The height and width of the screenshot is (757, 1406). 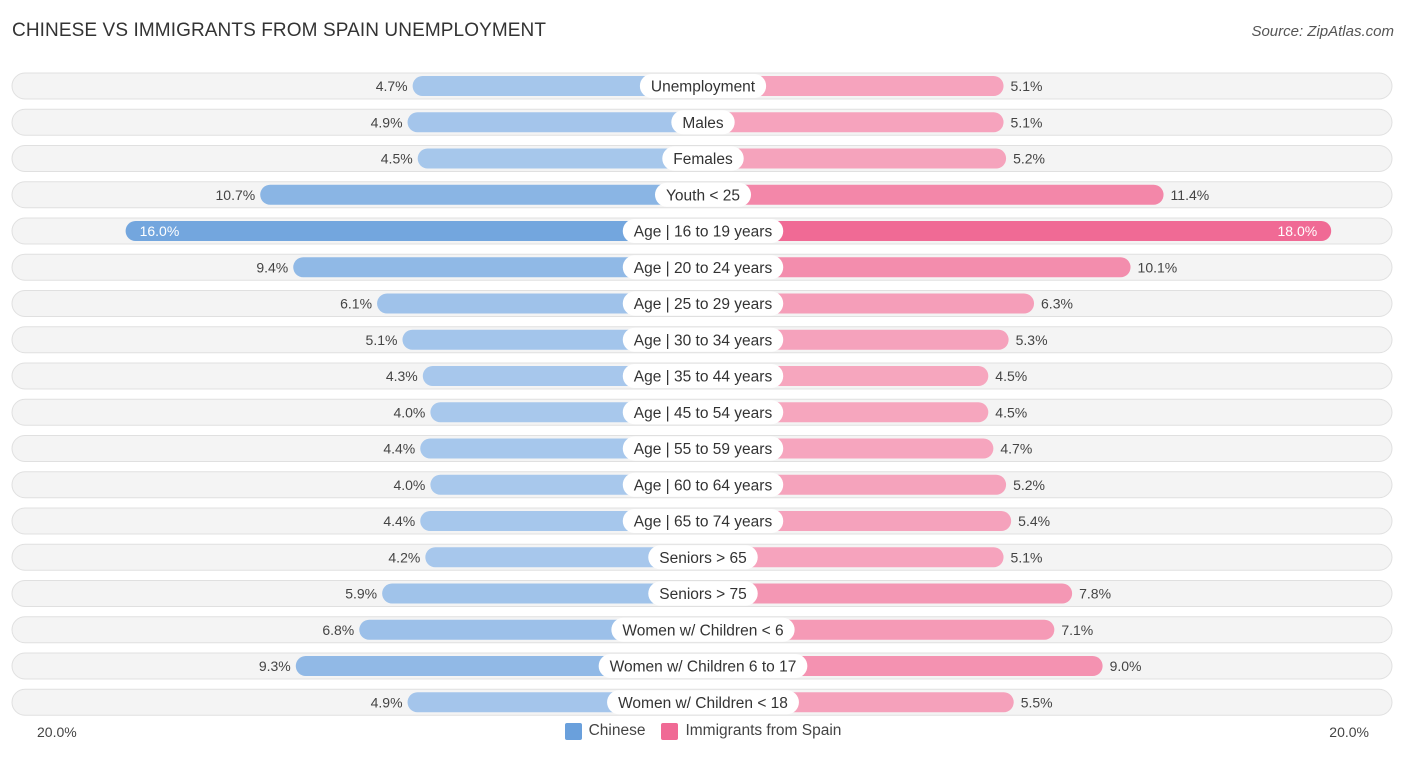 I want to click on value-label-immigrants-from-spain: 9.0%, so click(x=1126, y=666).